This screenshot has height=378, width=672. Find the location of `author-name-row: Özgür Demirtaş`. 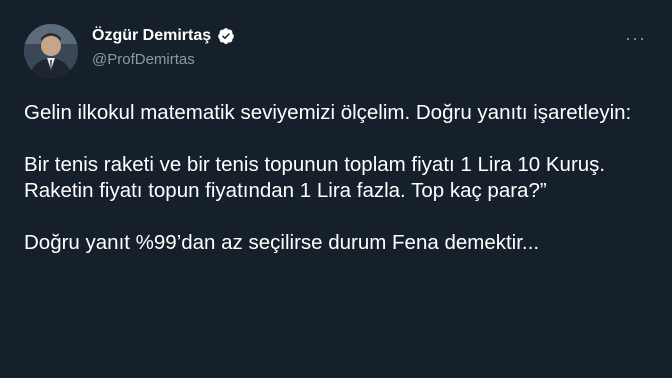

author-name-row: Özgür Demirtaş is located at coordinates (163, 36).